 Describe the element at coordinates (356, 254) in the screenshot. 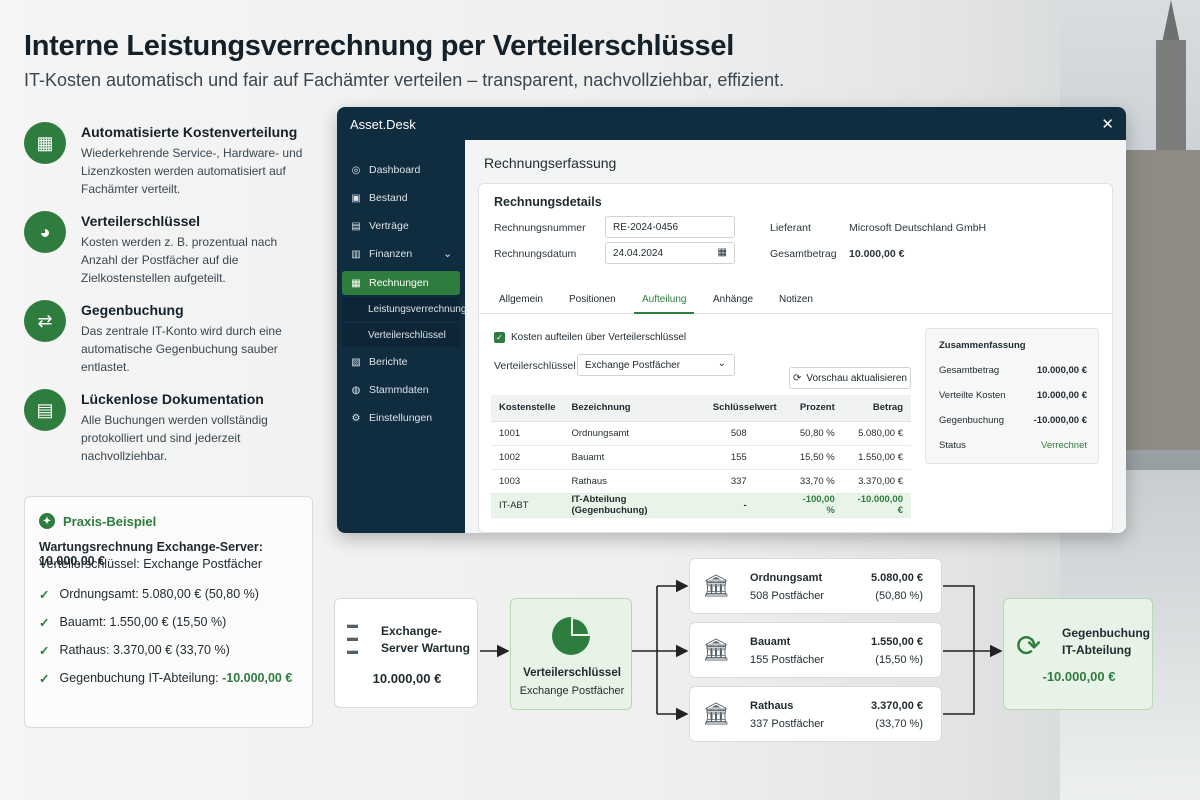

I see `finance-icon: ▥` at that location.